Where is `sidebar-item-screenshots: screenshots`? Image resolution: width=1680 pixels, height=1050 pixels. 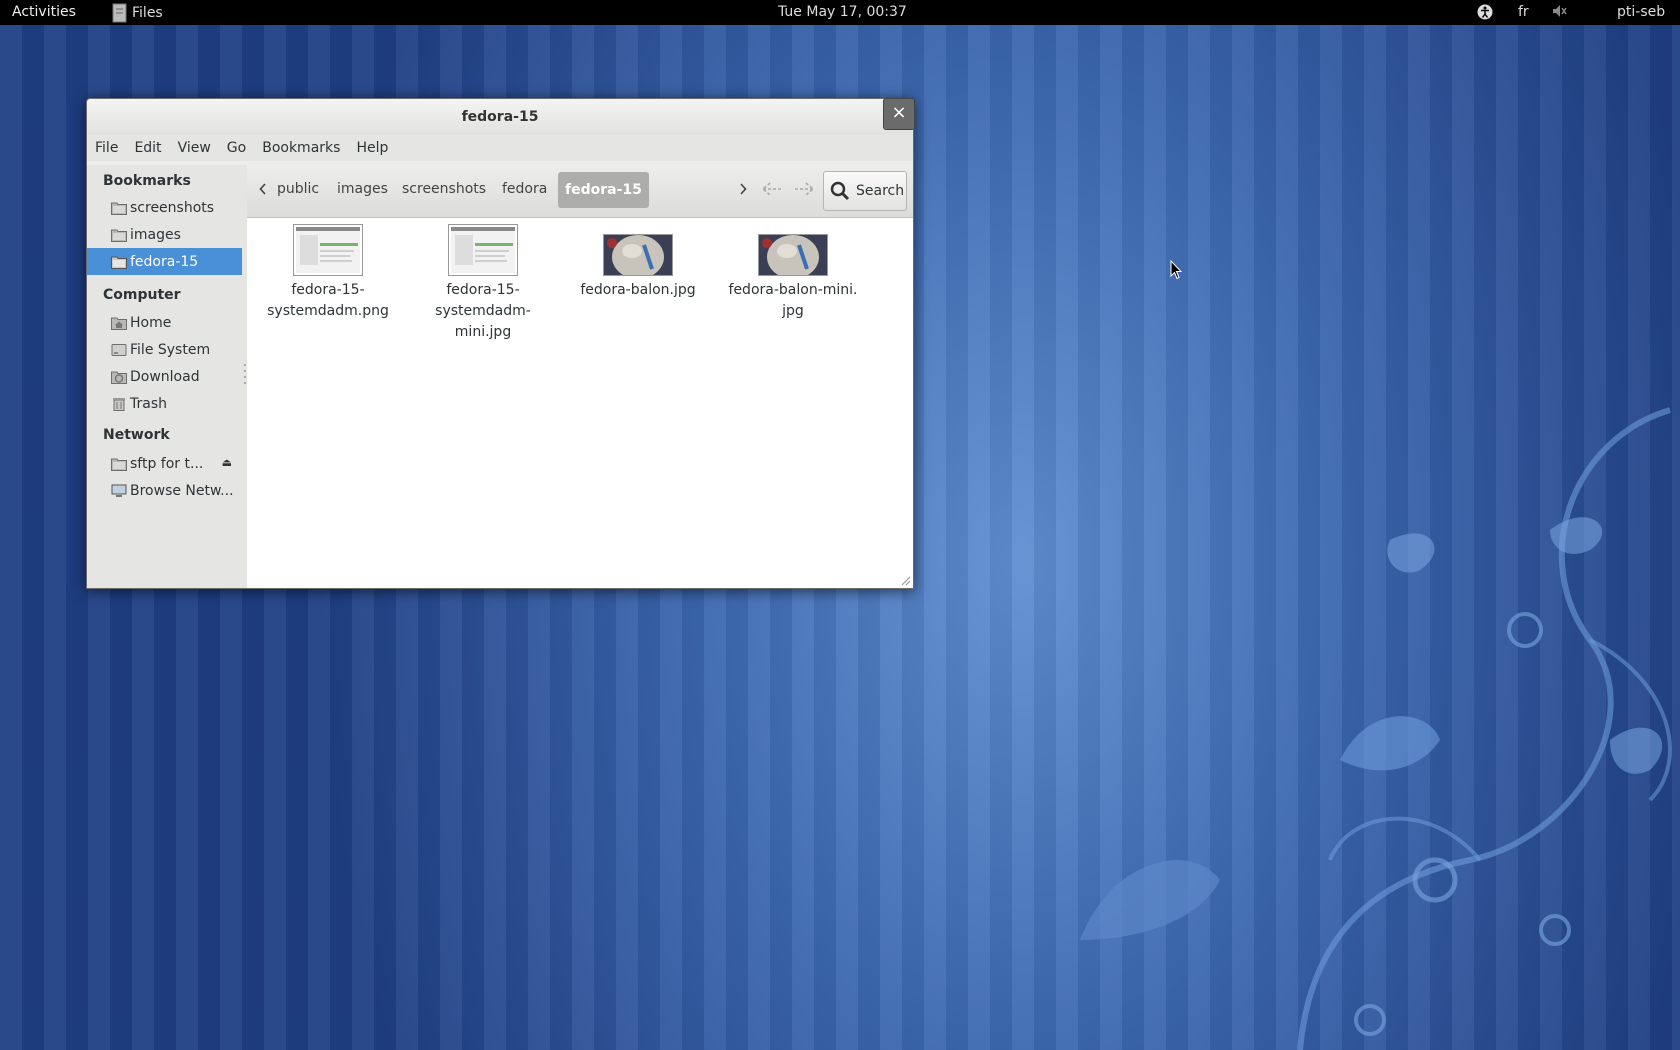
sidebar-item-screenshots: screenshots is located at coordinates (164, 207).